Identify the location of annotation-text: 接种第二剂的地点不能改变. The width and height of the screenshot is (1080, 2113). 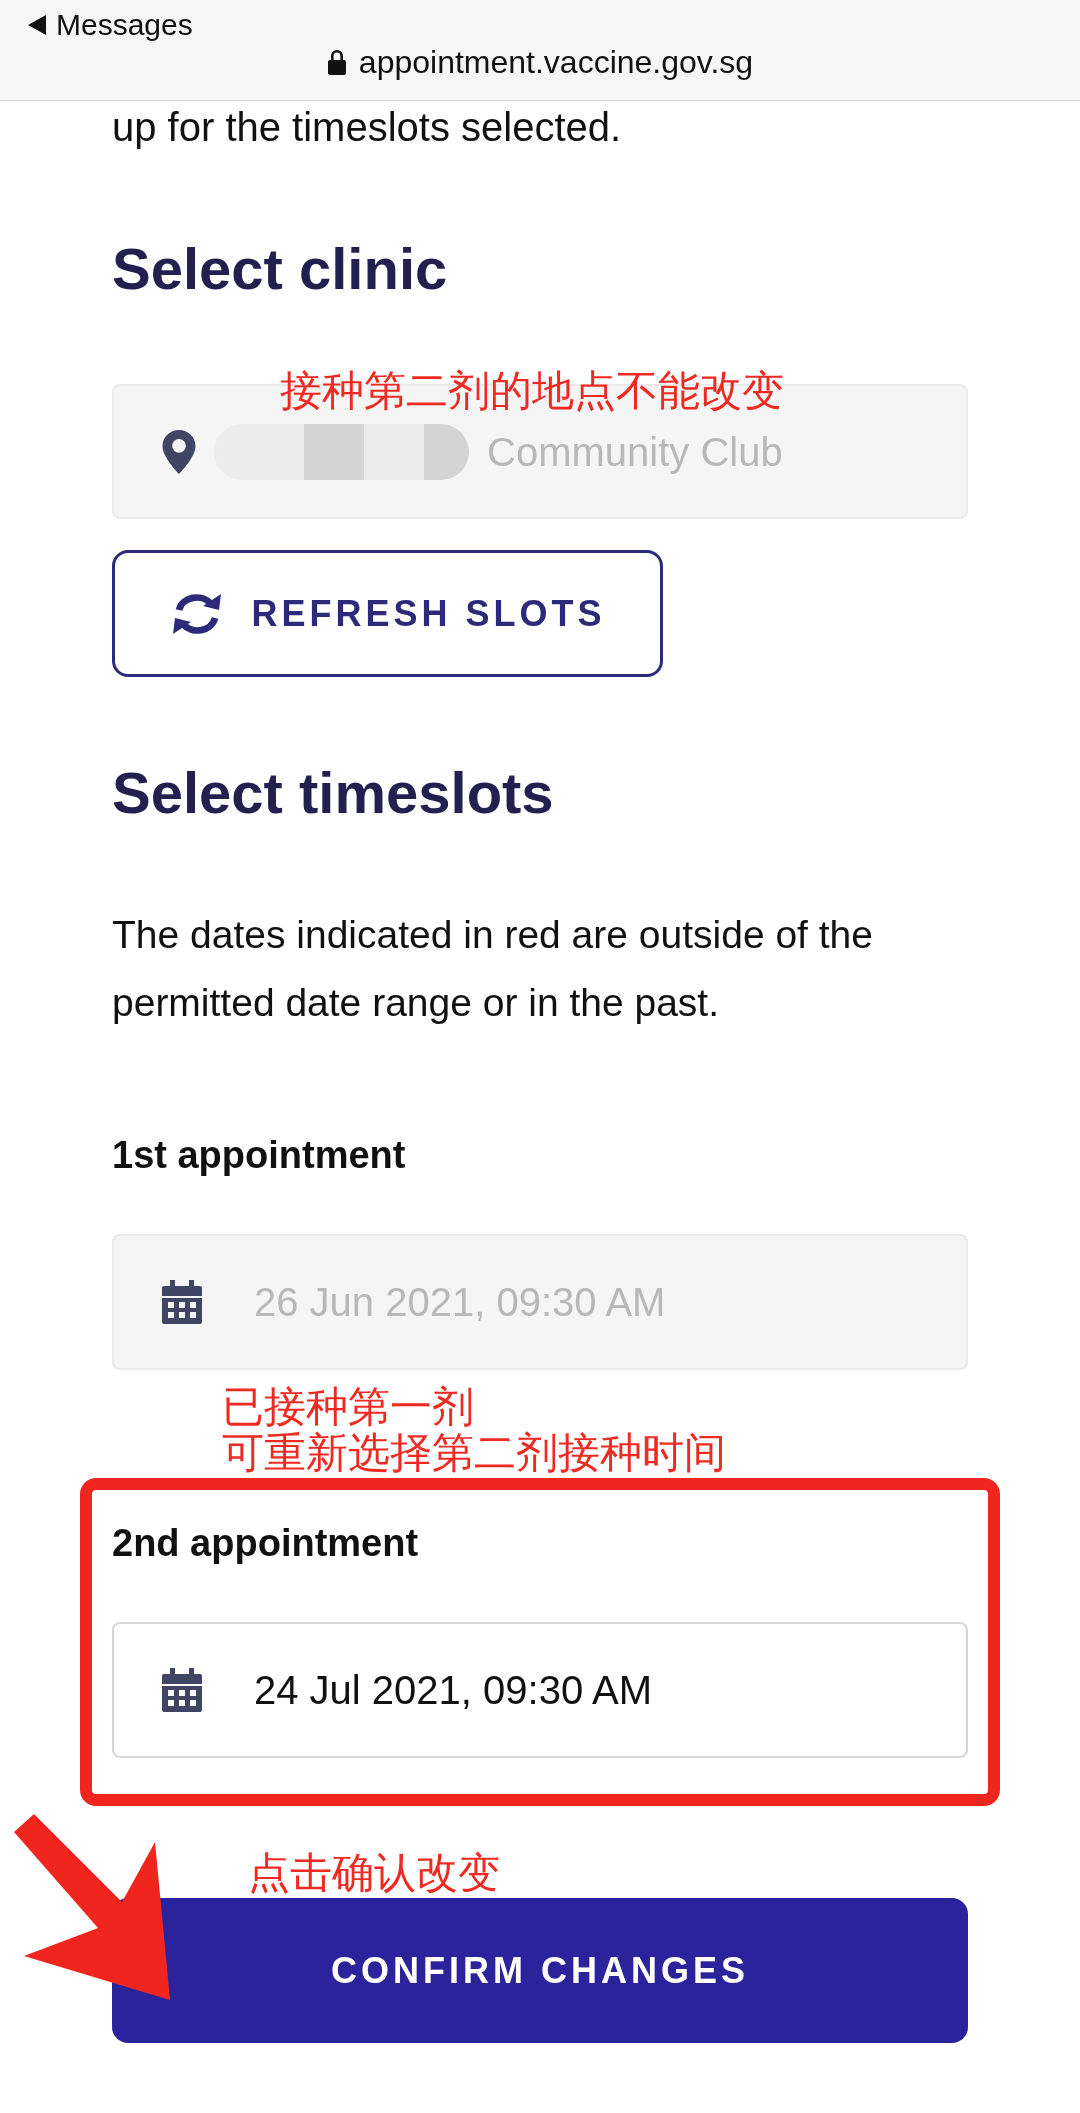
(532, 391).